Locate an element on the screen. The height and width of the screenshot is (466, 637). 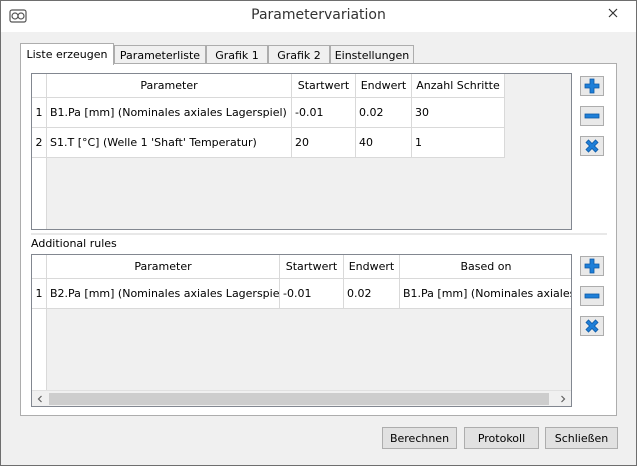
delete-all-rules-button is located at coordinates (592, 326).